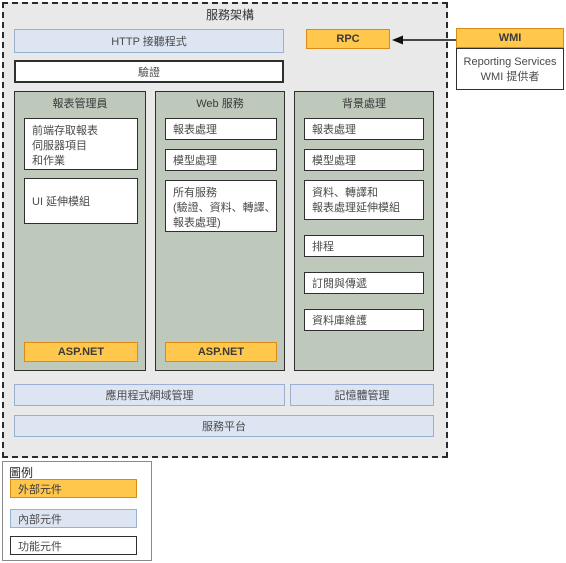  What do you see at coordinates (510, 77) in the screenshot?
I see `wmi-provider-line2: WMI 提供者` at bounding box center [510, 77].